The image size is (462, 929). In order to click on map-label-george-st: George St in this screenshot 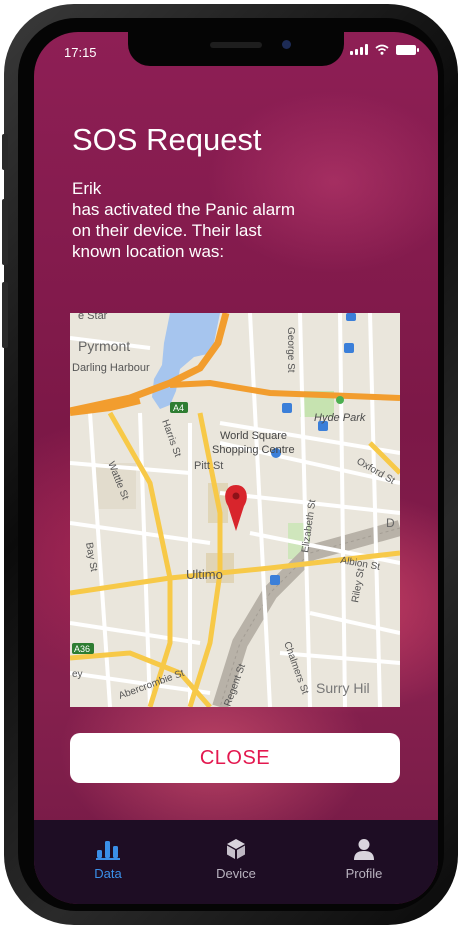, I will do `click(290, 350)`.